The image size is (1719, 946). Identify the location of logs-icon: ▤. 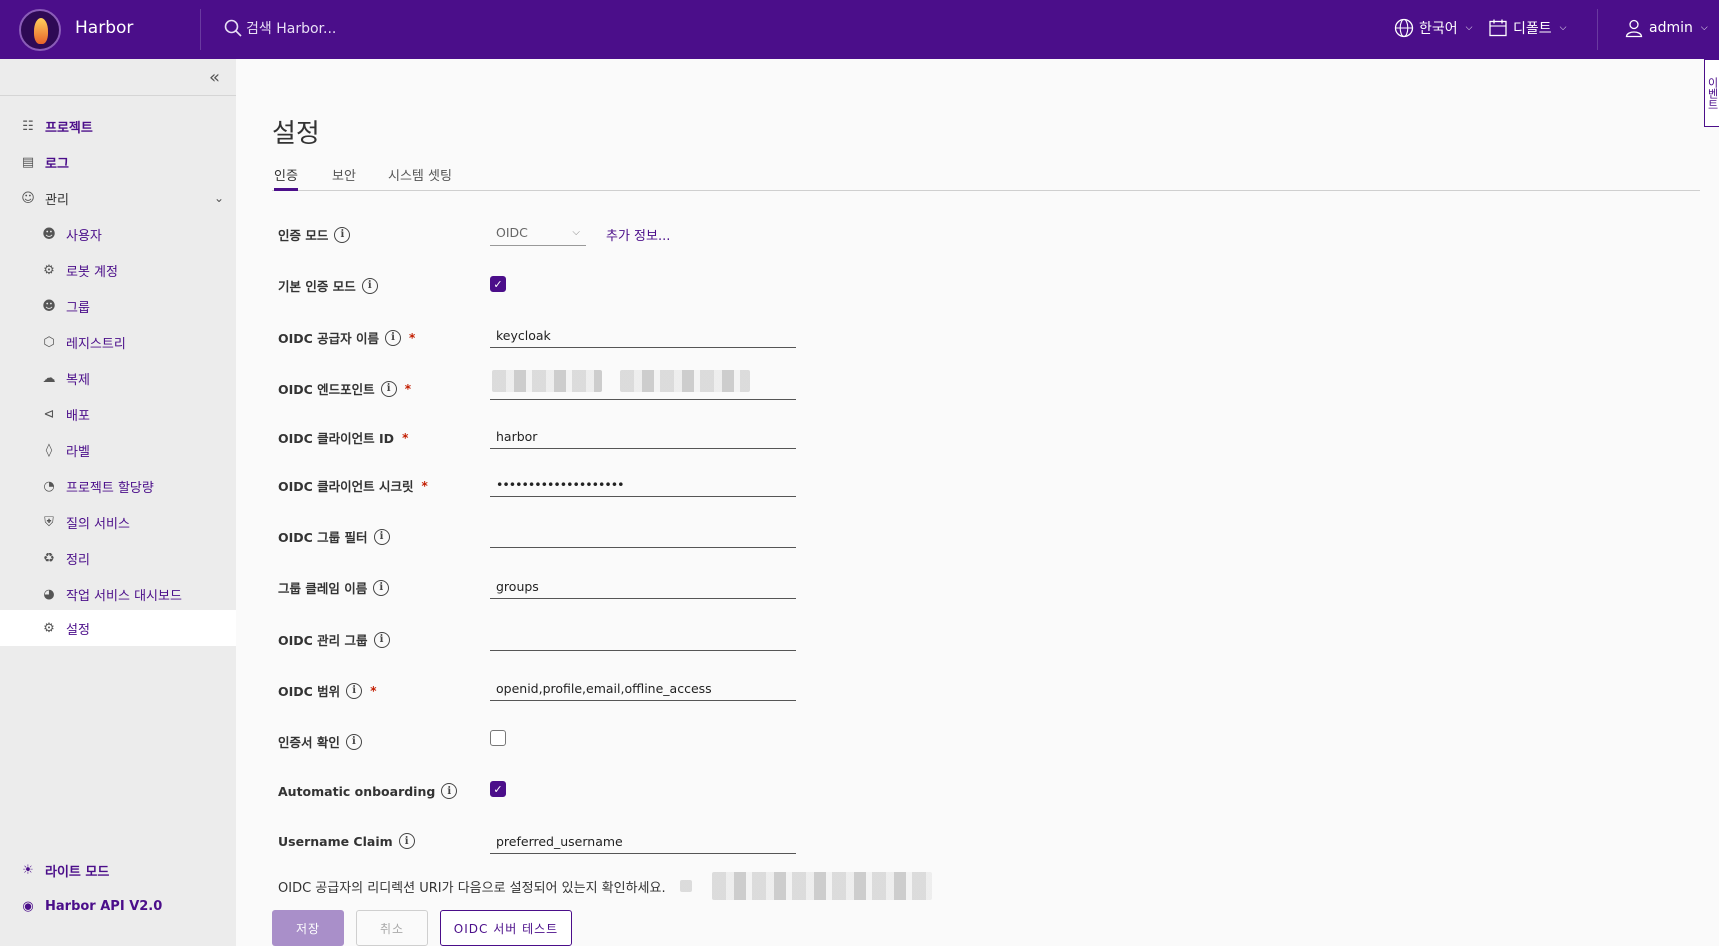
(28, 162).